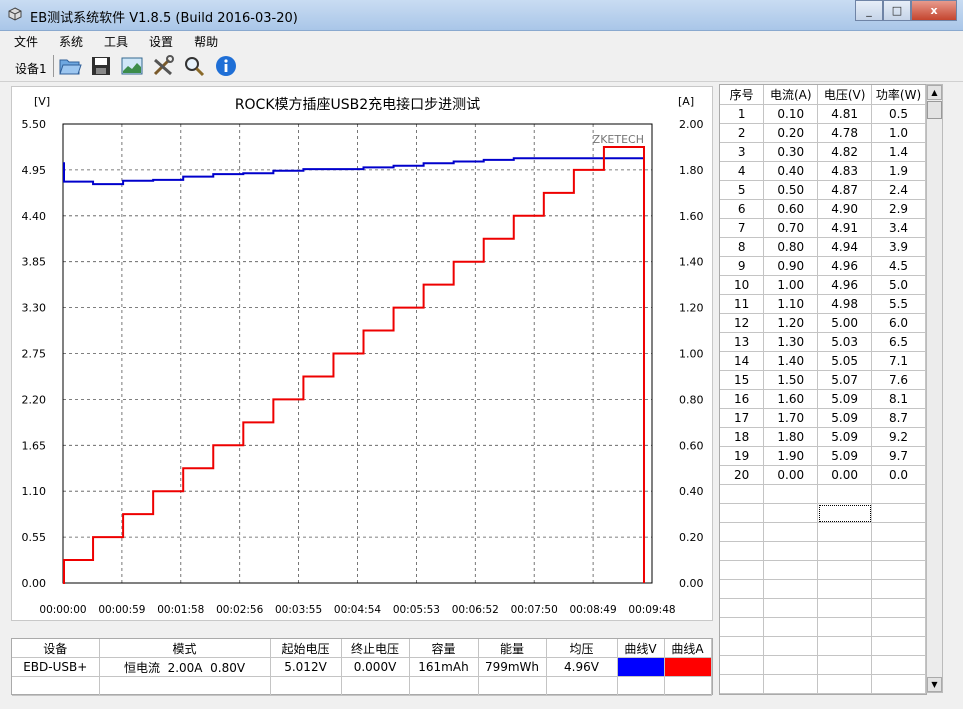 The width and height of the screenshot is (963, 709). Describe the element at coordinates (791, 342) in the screenshot. I see `cell-current: 1.30` at that location.